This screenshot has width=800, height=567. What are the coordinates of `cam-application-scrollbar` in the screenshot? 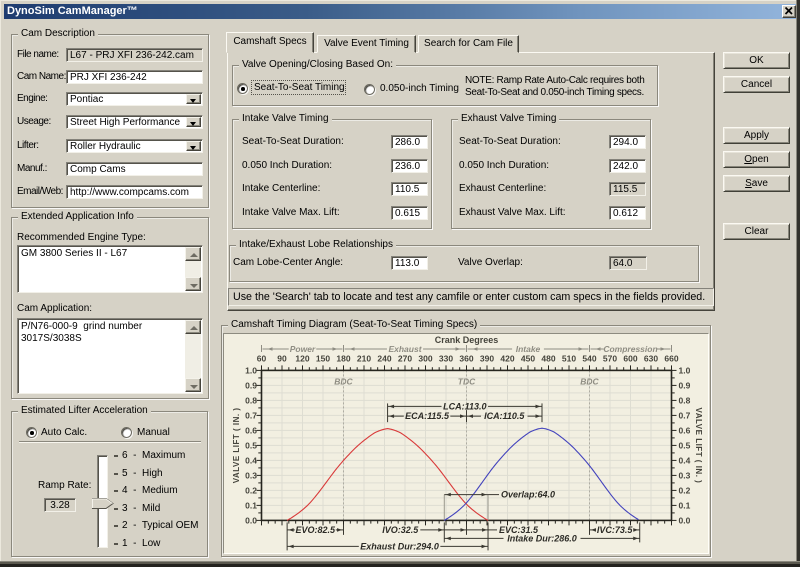 It's located at (193, 356).